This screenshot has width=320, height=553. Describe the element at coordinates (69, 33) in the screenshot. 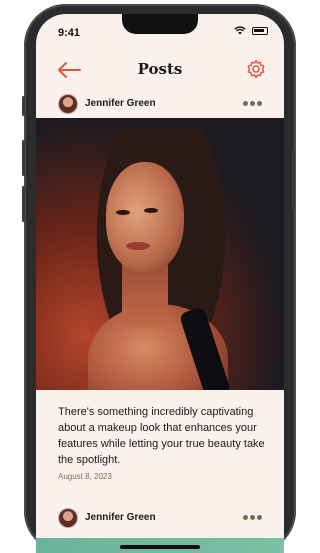

I see `status-time: 9:41` at that location.